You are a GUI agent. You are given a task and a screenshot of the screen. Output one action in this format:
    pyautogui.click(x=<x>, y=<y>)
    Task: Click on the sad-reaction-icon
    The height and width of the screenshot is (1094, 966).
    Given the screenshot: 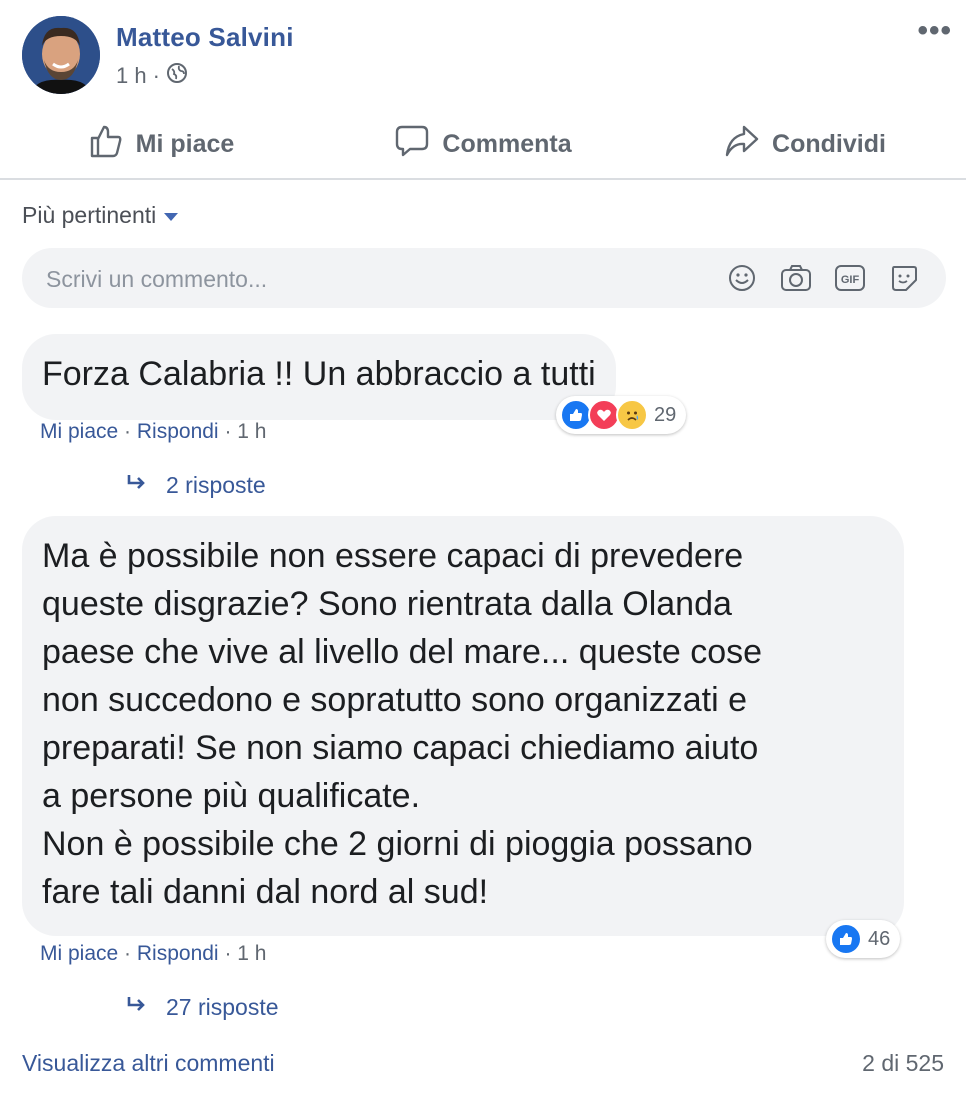 What is the action you would take?
    pyautogui.click(x=632, y=415)
    